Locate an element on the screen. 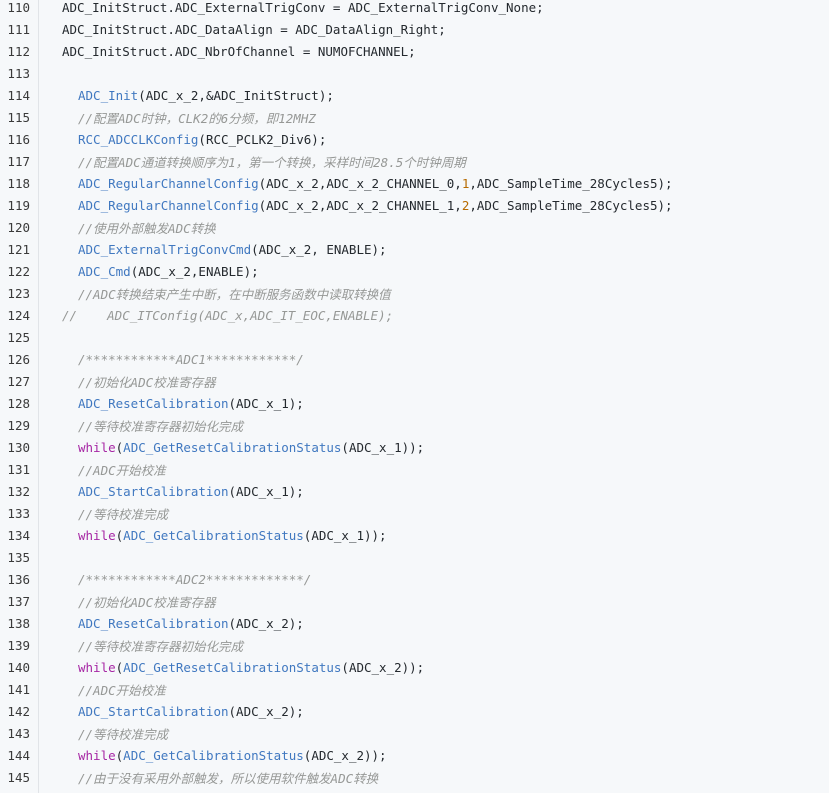  code-text: //ADC转换结束产生中断，在中断服务函数中读取转换值 is located at coordinates (234, 293).